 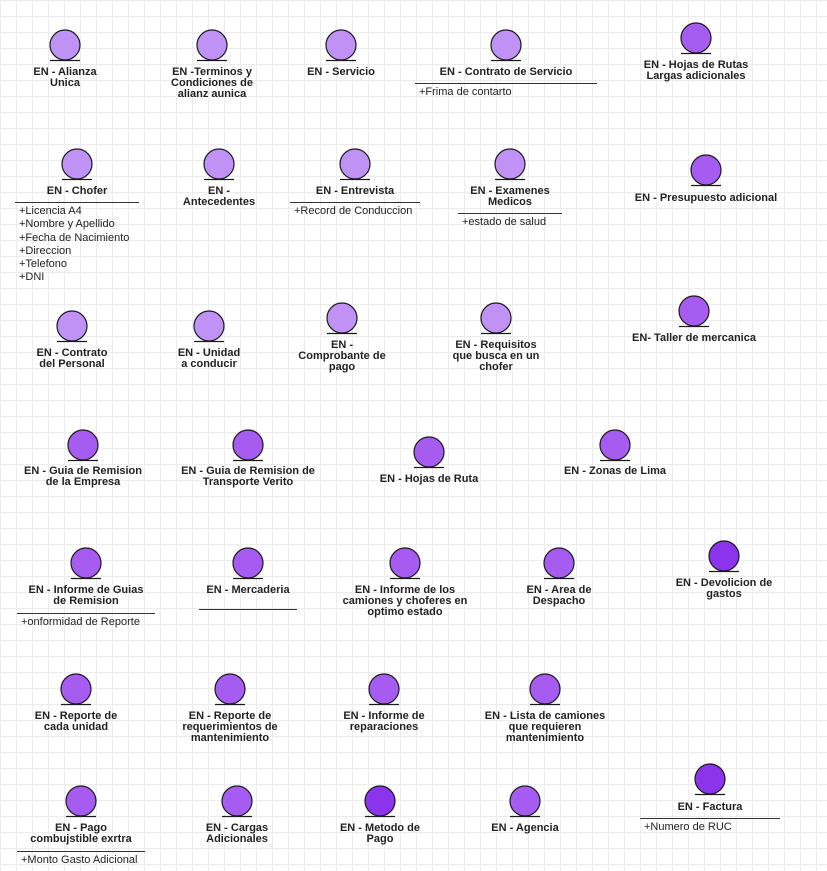 What do you see at coordinates (45, 250) in the screenshot?
I see `entity-attribute: +Direccion` at bounding box center [45, 250].